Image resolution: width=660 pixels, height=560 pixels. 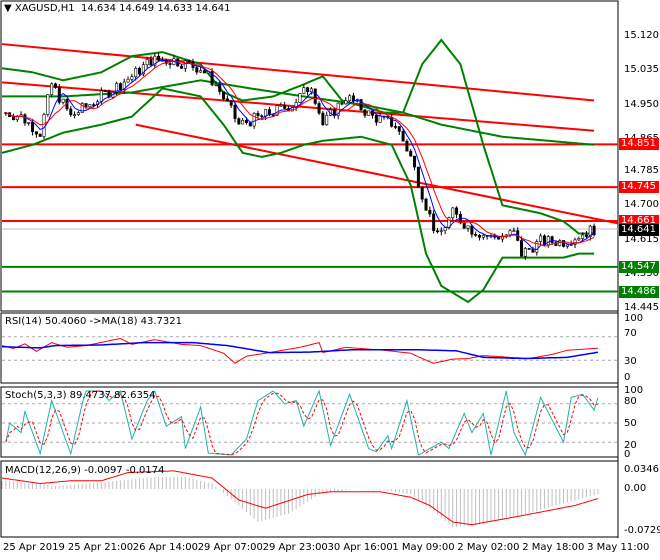 What do you see at coordinates (630, 423) in the screenshot?
I see `stoch-tick-label: 50` at bounding box center [630, 423].